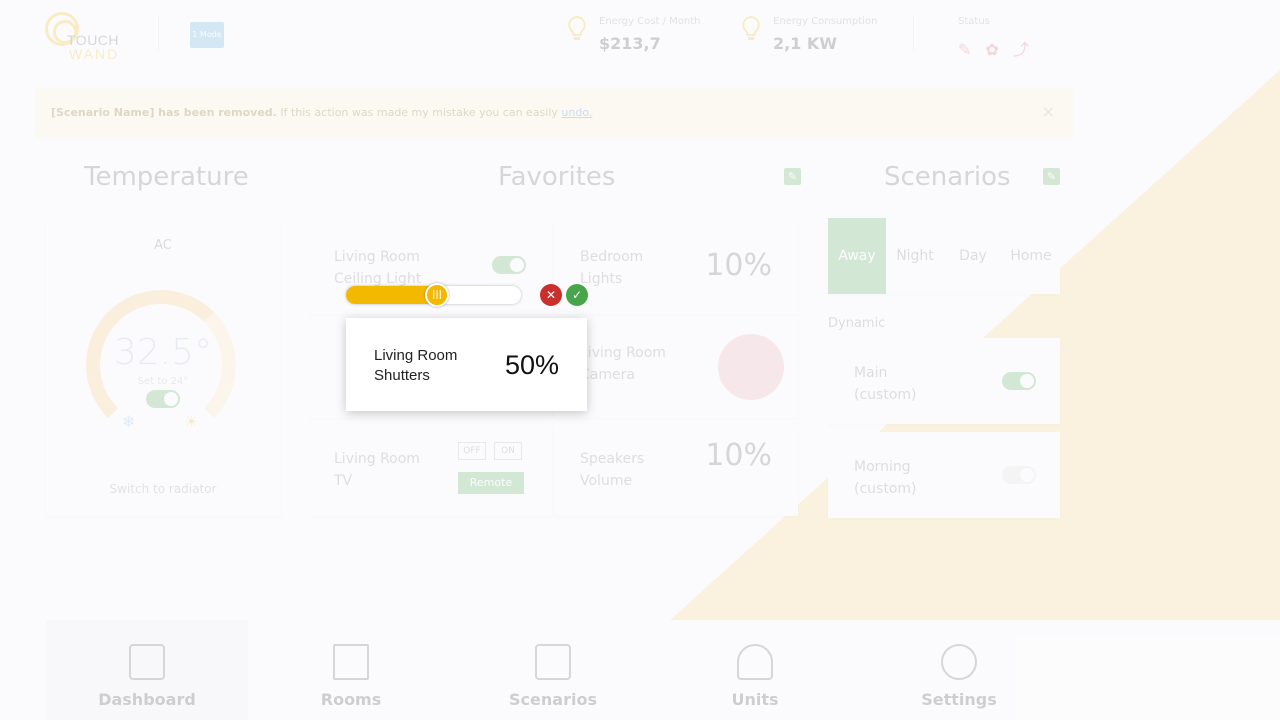  Describe the element at coordinates (1028, 49) in the screenshot. I see `signal-icon: ⤴` at that location.